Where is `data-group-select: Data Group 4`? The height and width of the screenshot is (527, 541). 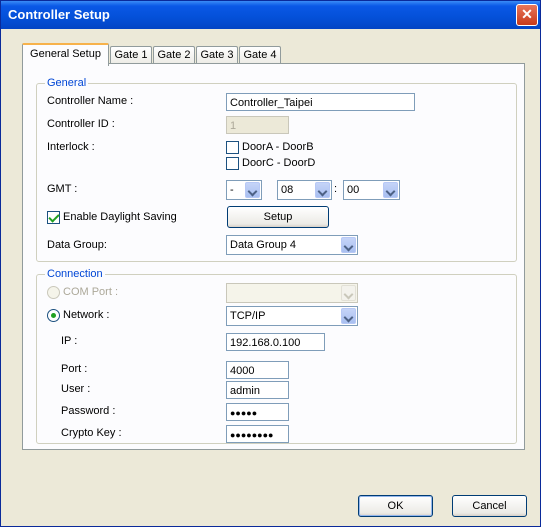 data-group-select: Data Group 4 is located at coordinates (292, 245).